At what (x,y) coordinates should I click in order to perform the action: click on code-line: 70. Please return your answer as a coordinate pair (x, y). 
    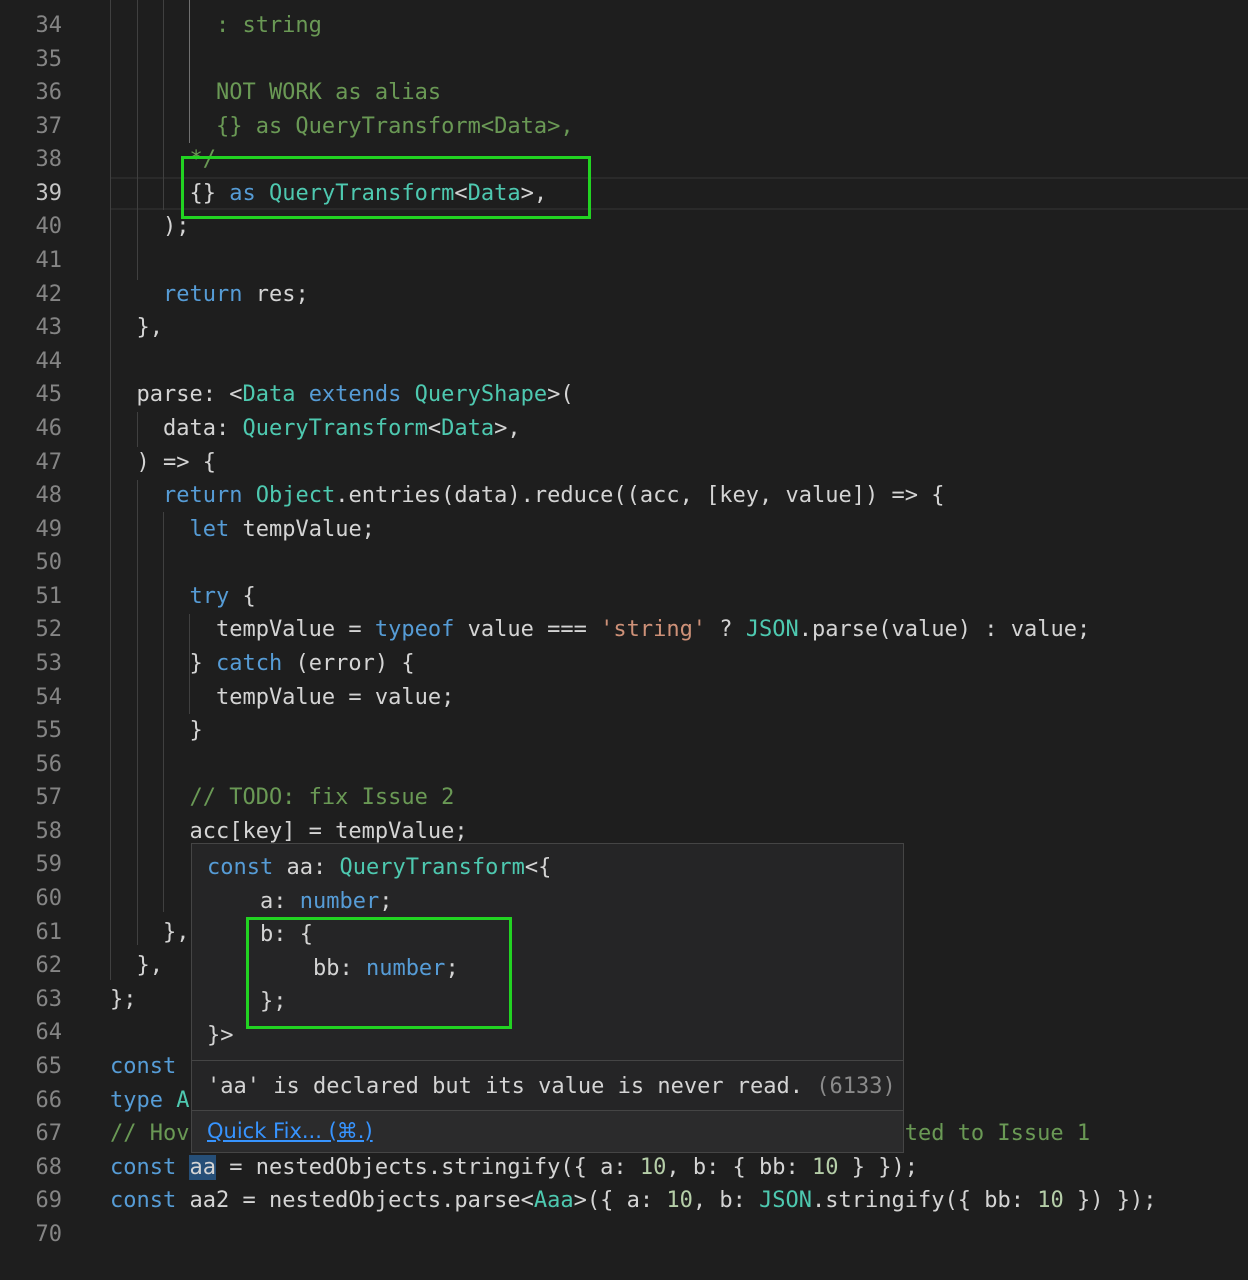
    Looking at the image, I should click on (624, 1235).